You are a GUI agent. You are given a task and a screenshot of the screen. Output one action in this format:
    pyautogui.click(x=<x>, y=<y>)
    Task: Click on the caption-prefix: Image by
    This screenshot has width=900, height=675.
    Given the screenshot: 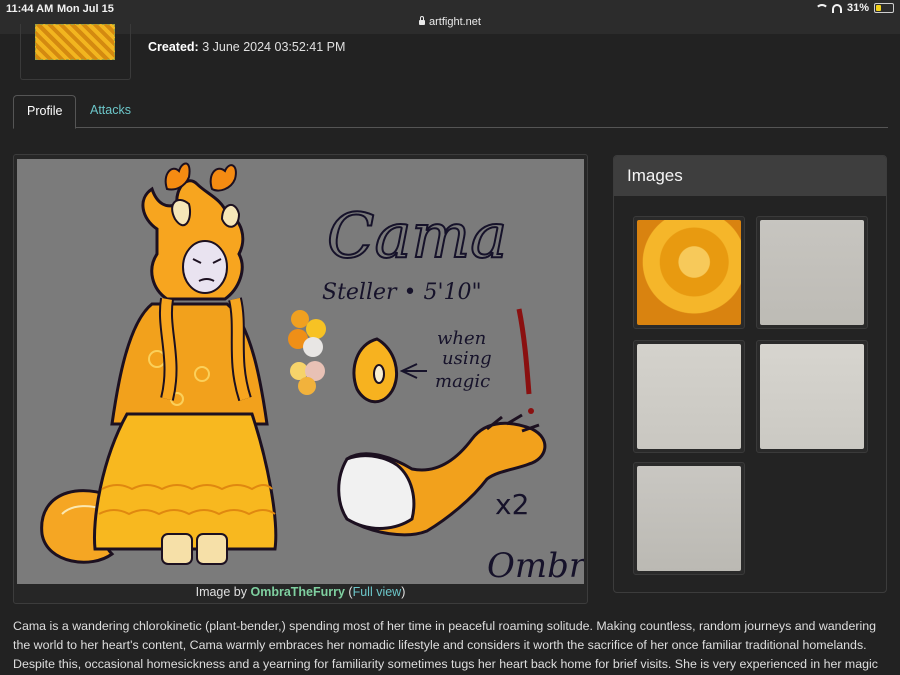 What is the action you would take?
    pyautogui.click(x=223, y=592)
    